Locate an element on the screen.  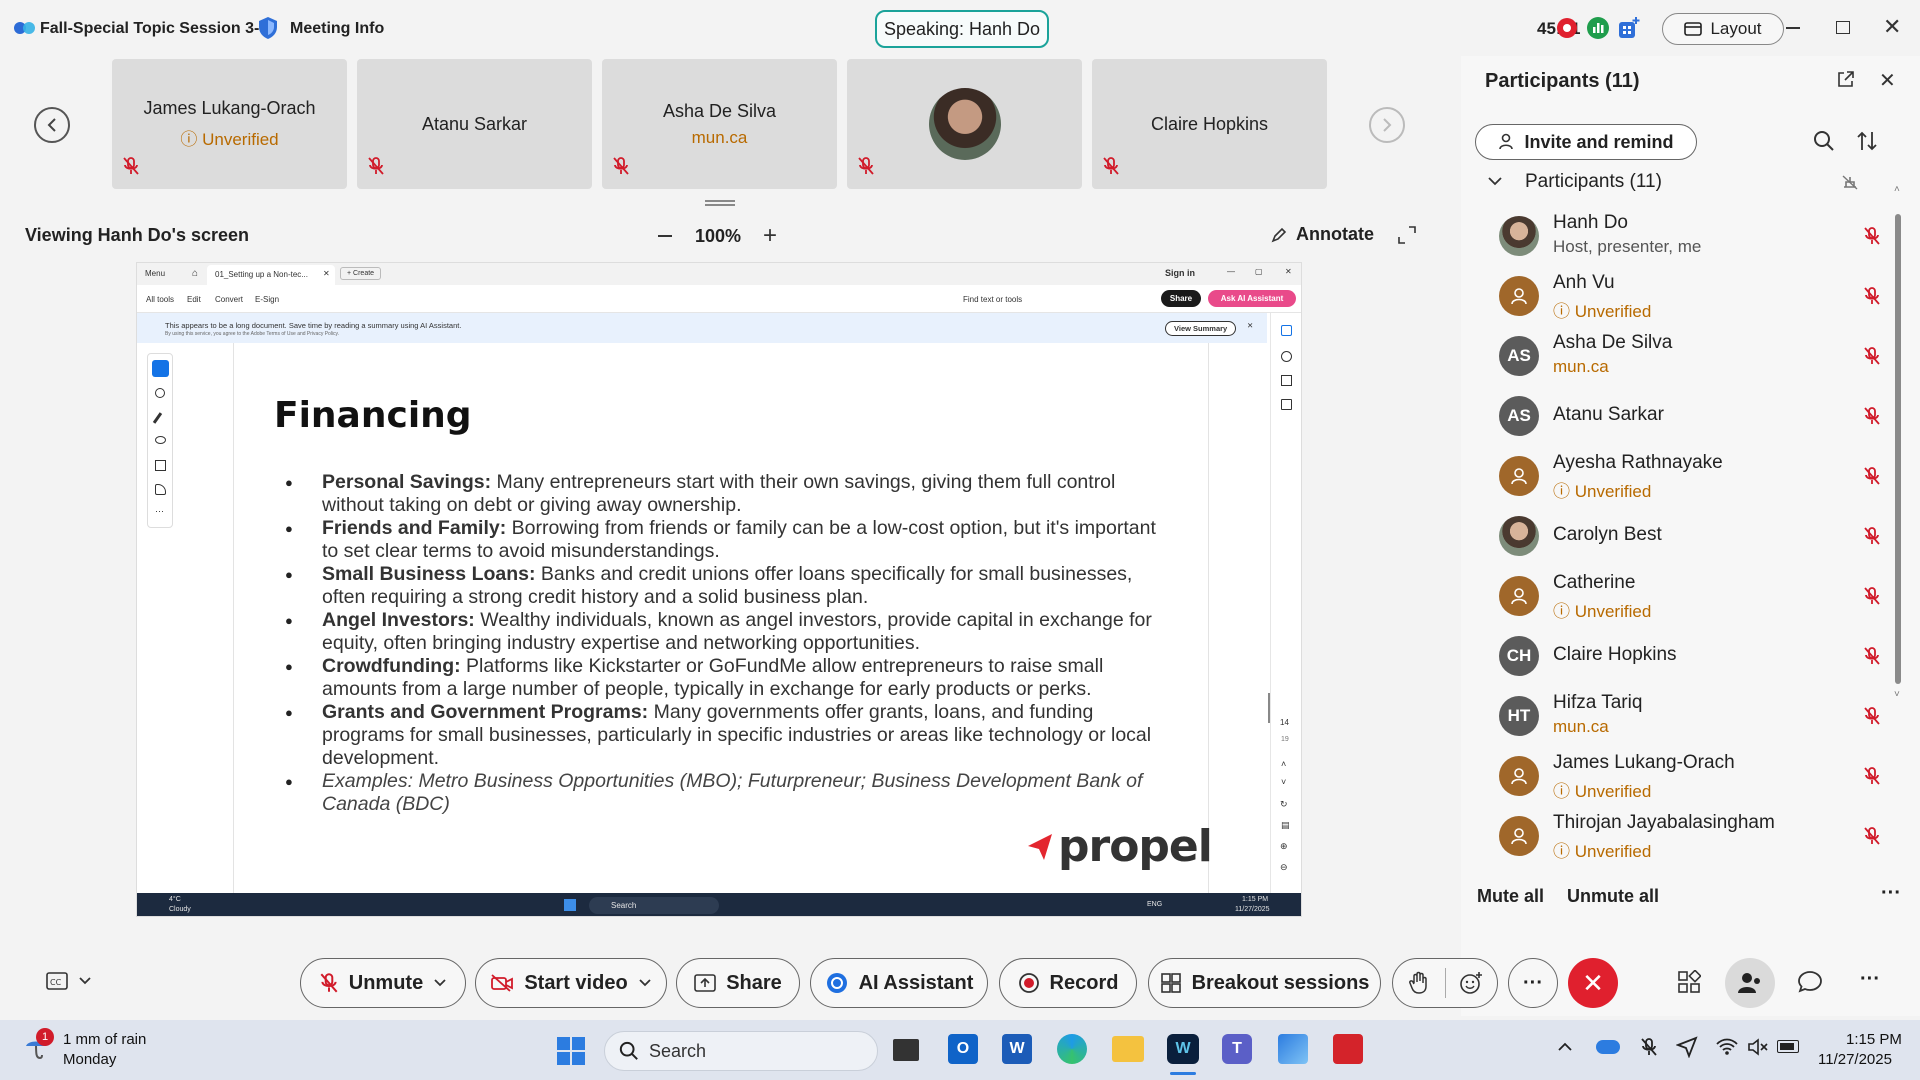
resize-handle is located at coordinates (720, 203).